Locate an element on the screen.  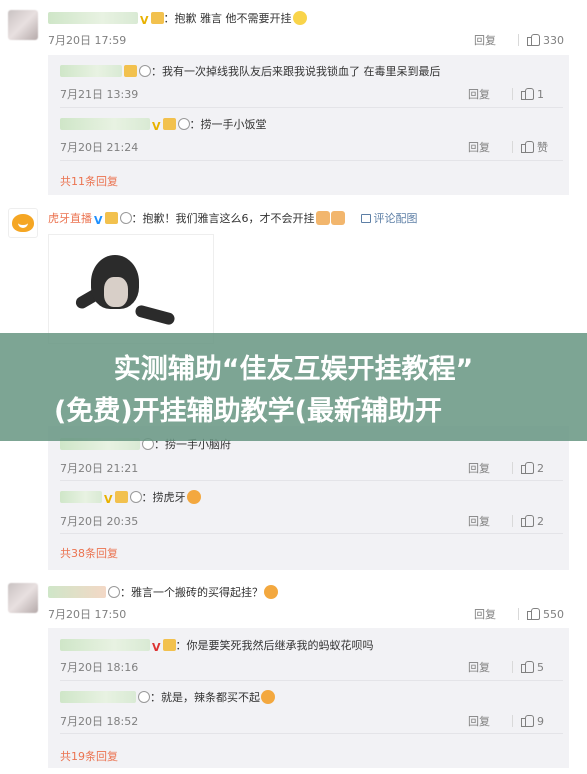
reply-text: ：我有一次掉线我队友后来跟我说我锁血了 在毒里呆到最后 is located at coordinates (296, 71).